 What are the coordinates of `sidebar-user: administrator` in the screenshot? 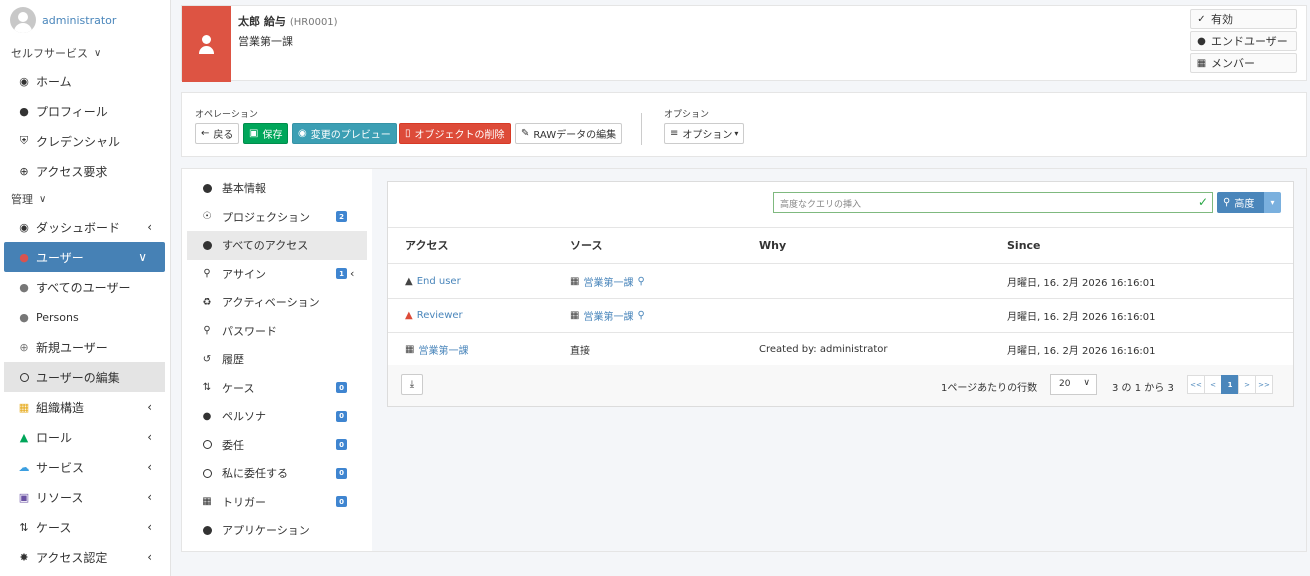 It's located at (85, 20).